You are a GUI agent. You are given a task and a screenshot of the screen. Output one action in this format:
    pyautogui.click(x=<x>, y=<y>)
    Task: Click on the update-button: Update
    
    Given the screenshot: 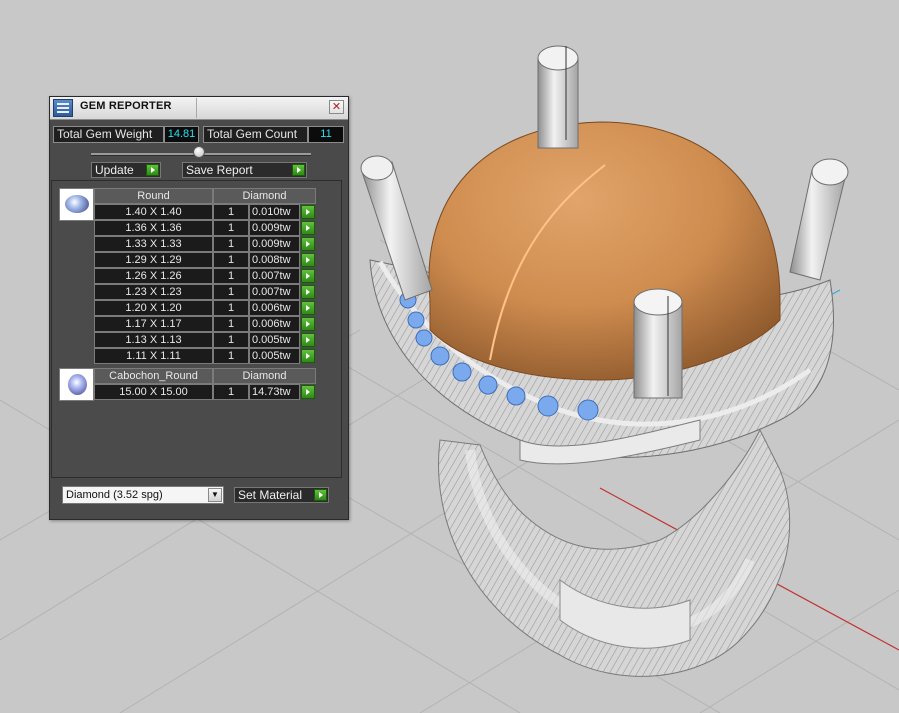 What is the action you would take?
    pyautogui.click(x=126, y=170)
    